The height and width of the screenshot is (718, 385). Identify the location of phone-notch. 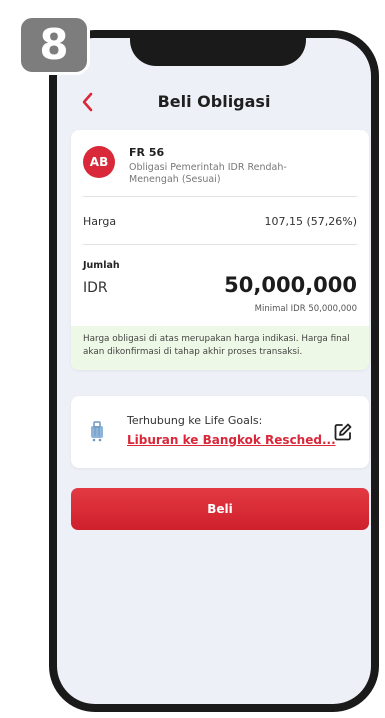
(218, 52).